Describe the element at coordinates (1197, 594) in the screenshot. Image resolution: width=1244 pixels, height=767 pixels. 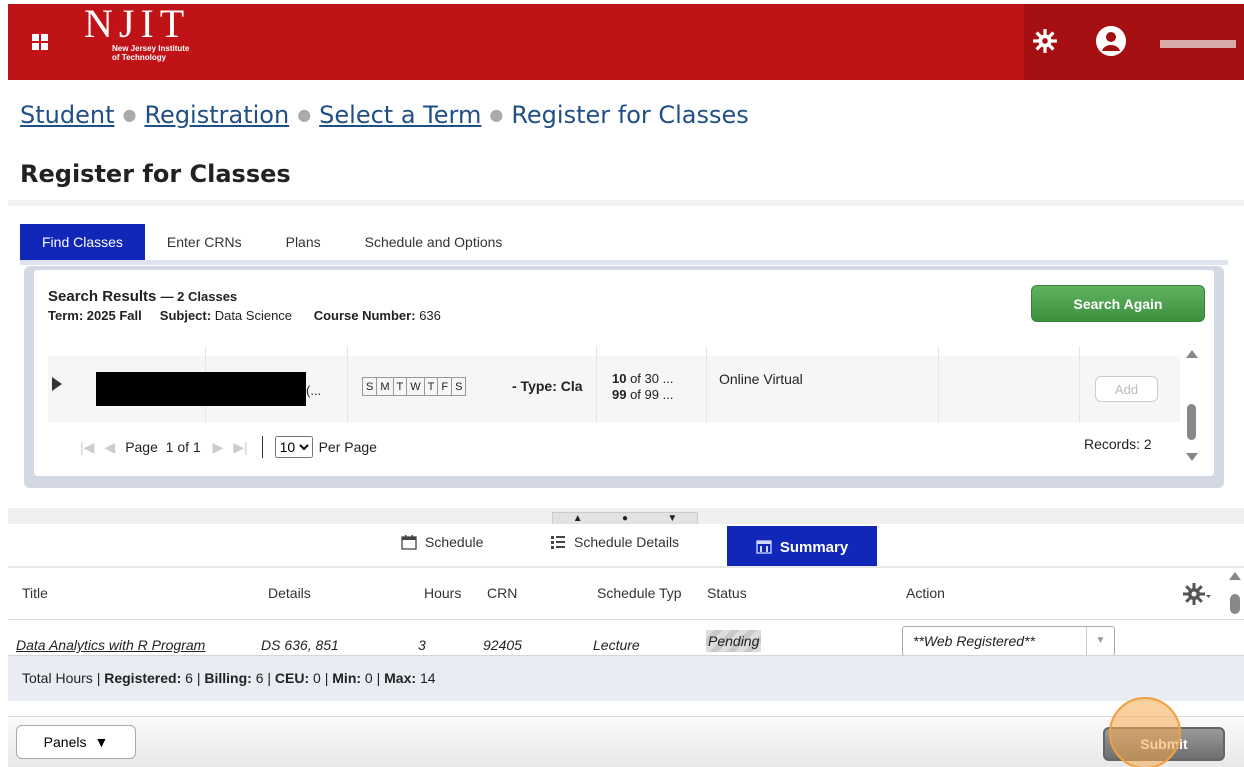
I see `table-settings-gear-icon` at that location.